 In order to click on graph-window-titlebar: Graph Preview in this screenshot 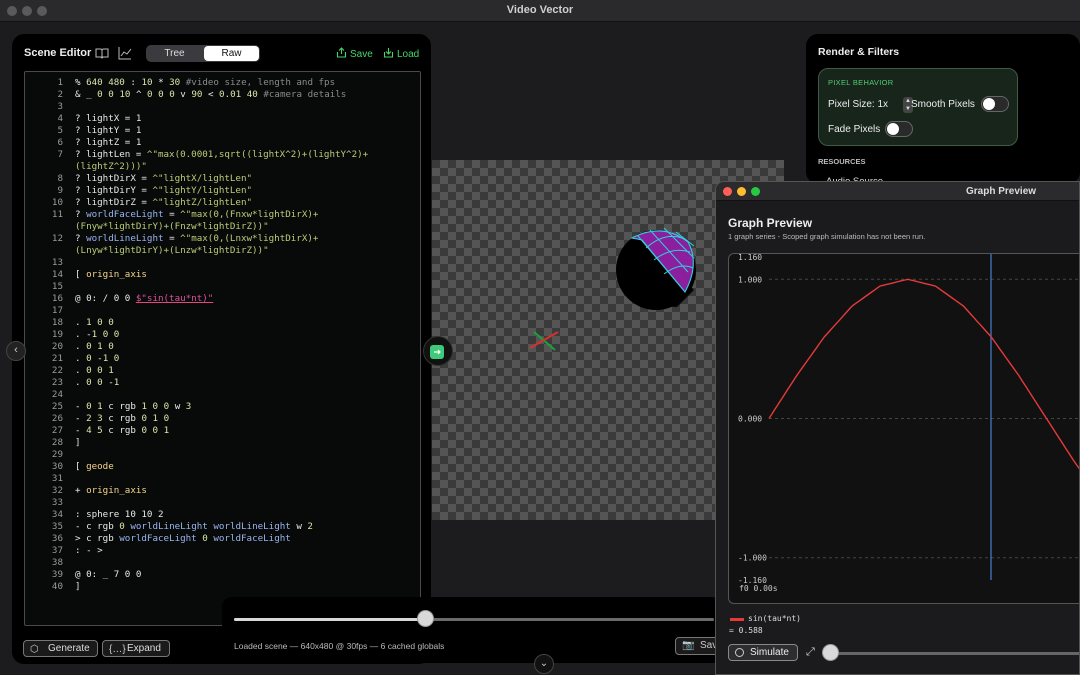, I will do `click(897, 191)`.